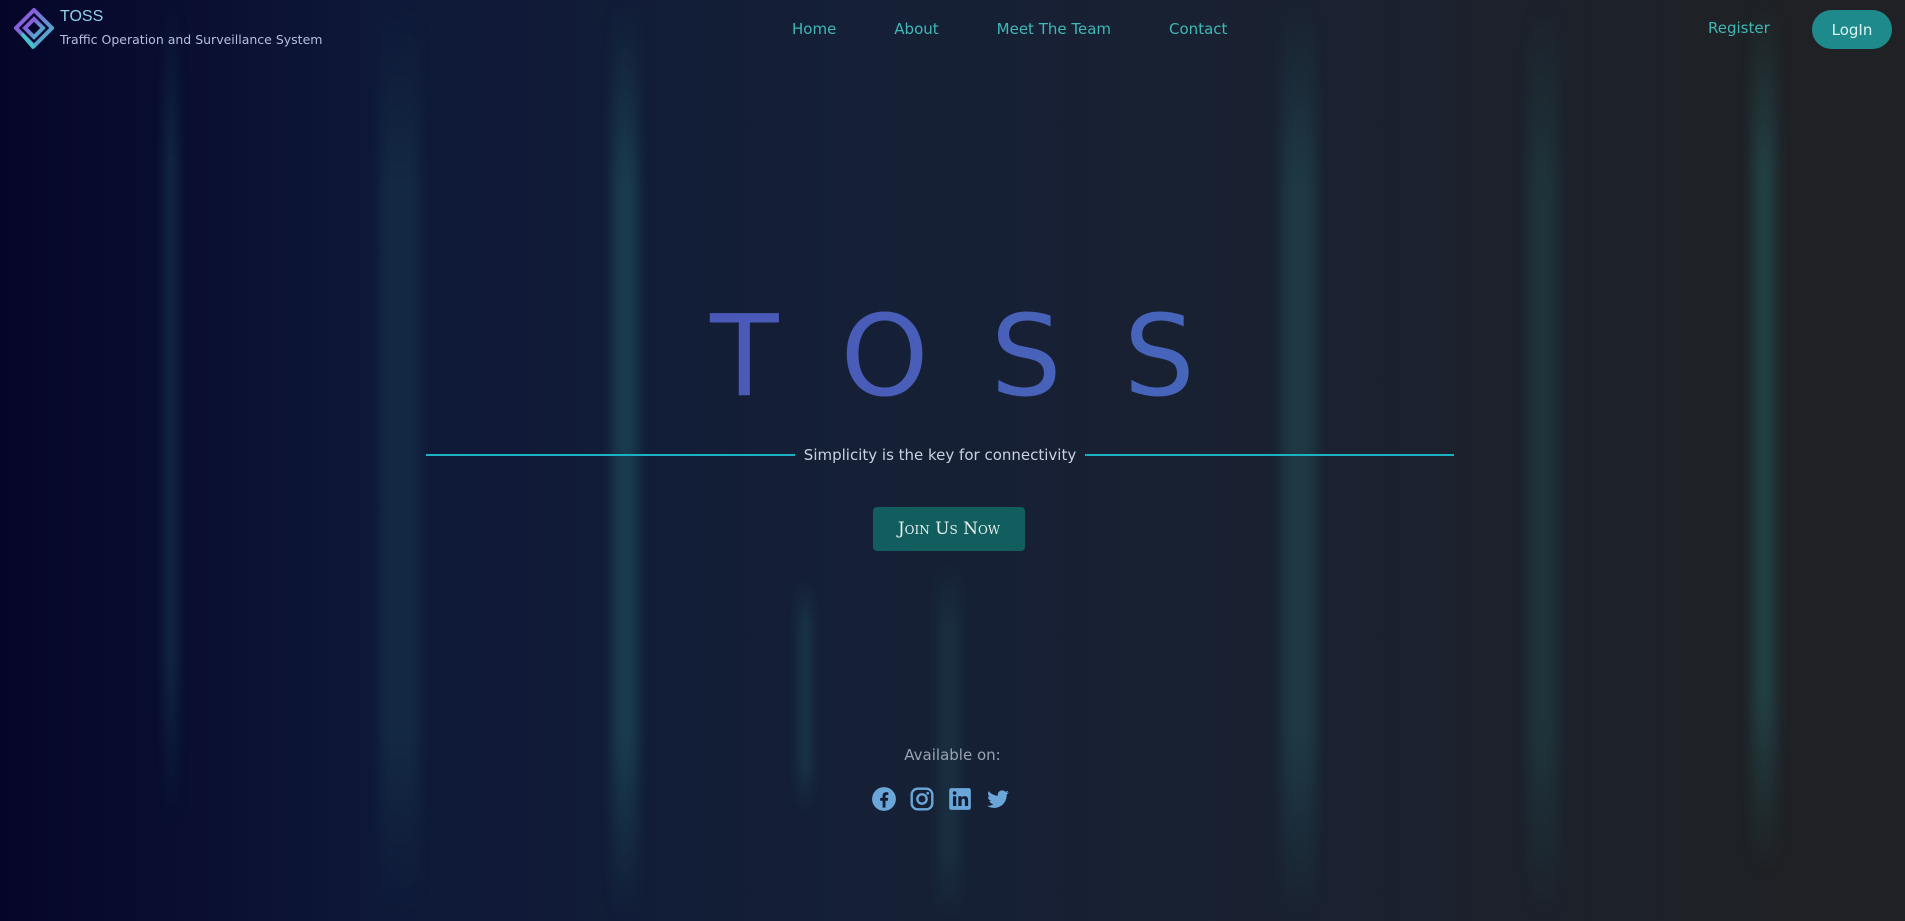 Image resolution: width=1905 pixels, height=921 pixels. What do you see at coordinates (610, 455) in the screenshot?
I see `tagline-divider-left` at bounding box center [610, 455].